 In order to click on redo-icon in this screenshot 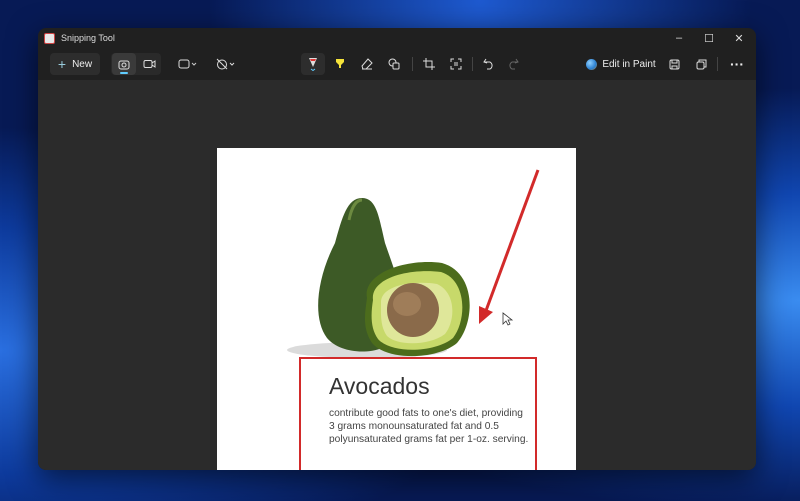, I will do `click(514, 64)`.